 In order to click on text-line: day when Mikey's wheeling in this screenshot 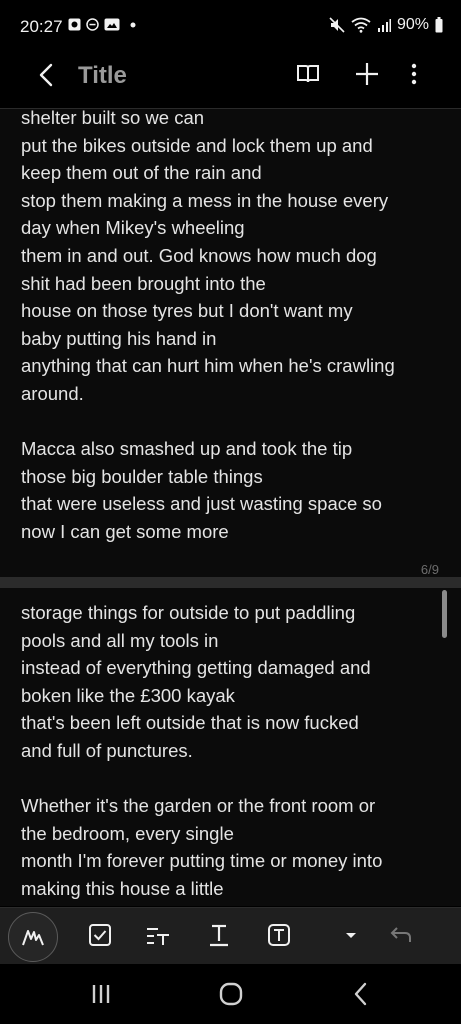, I will do `click(235, 228)`.